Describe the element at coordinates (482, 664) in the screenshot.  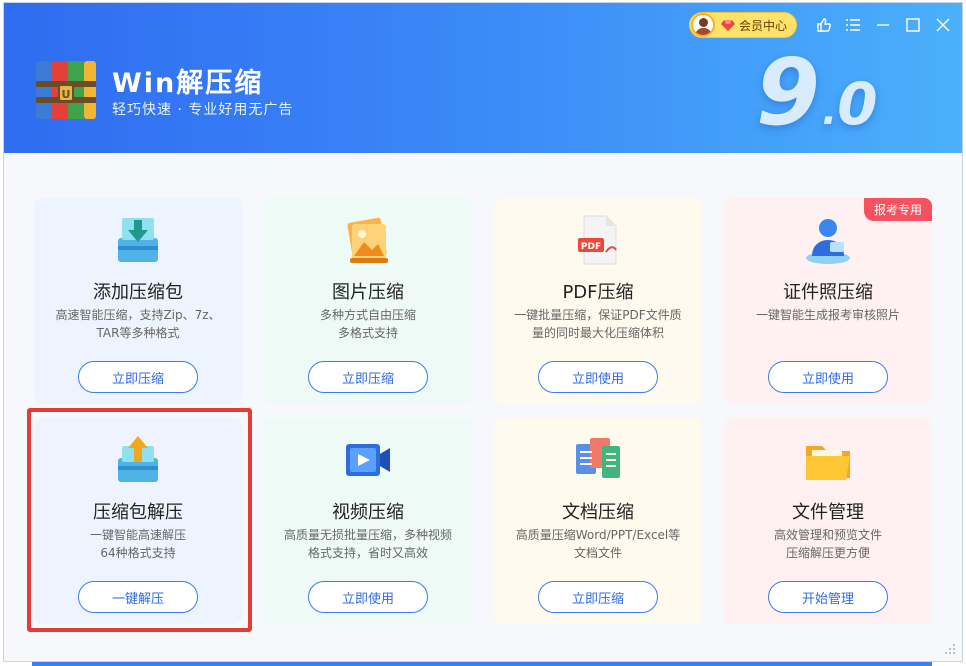
I see `background-window-edge` at that location.